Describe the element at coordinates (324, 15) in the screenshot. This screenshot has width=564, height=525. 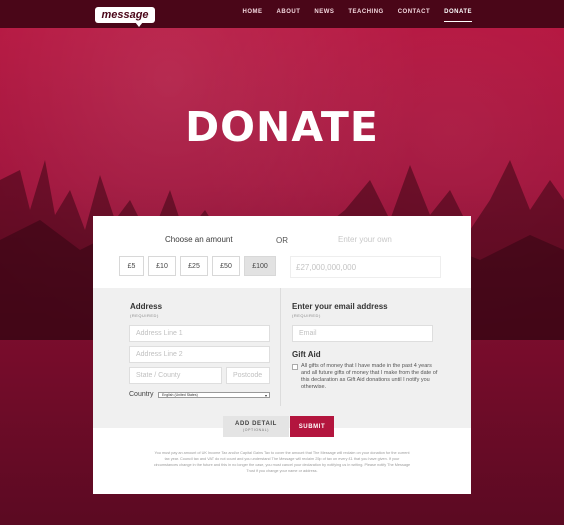
I see `nav-news: NEWS` at that location.